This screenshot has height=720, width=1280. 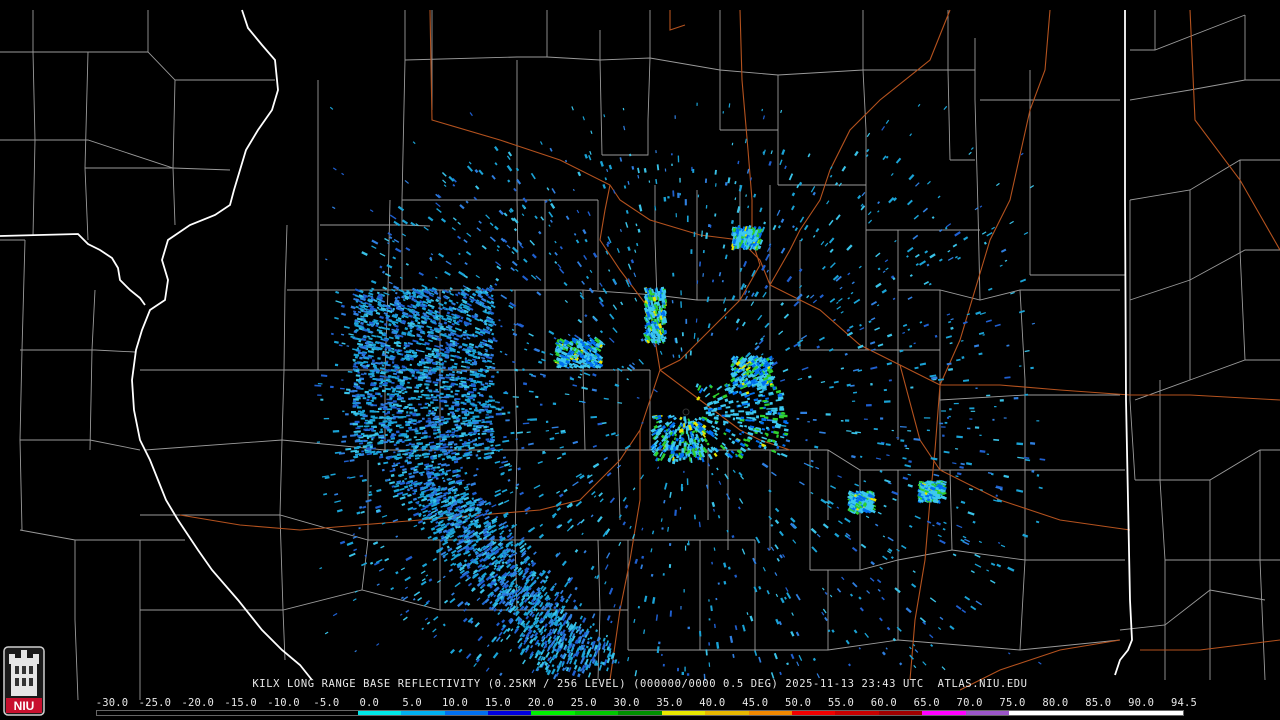 What do you see at coordinates (755, 703) in the screenshot?
I see `colorbar-label: 45.0` at bounding box center [755, 703].